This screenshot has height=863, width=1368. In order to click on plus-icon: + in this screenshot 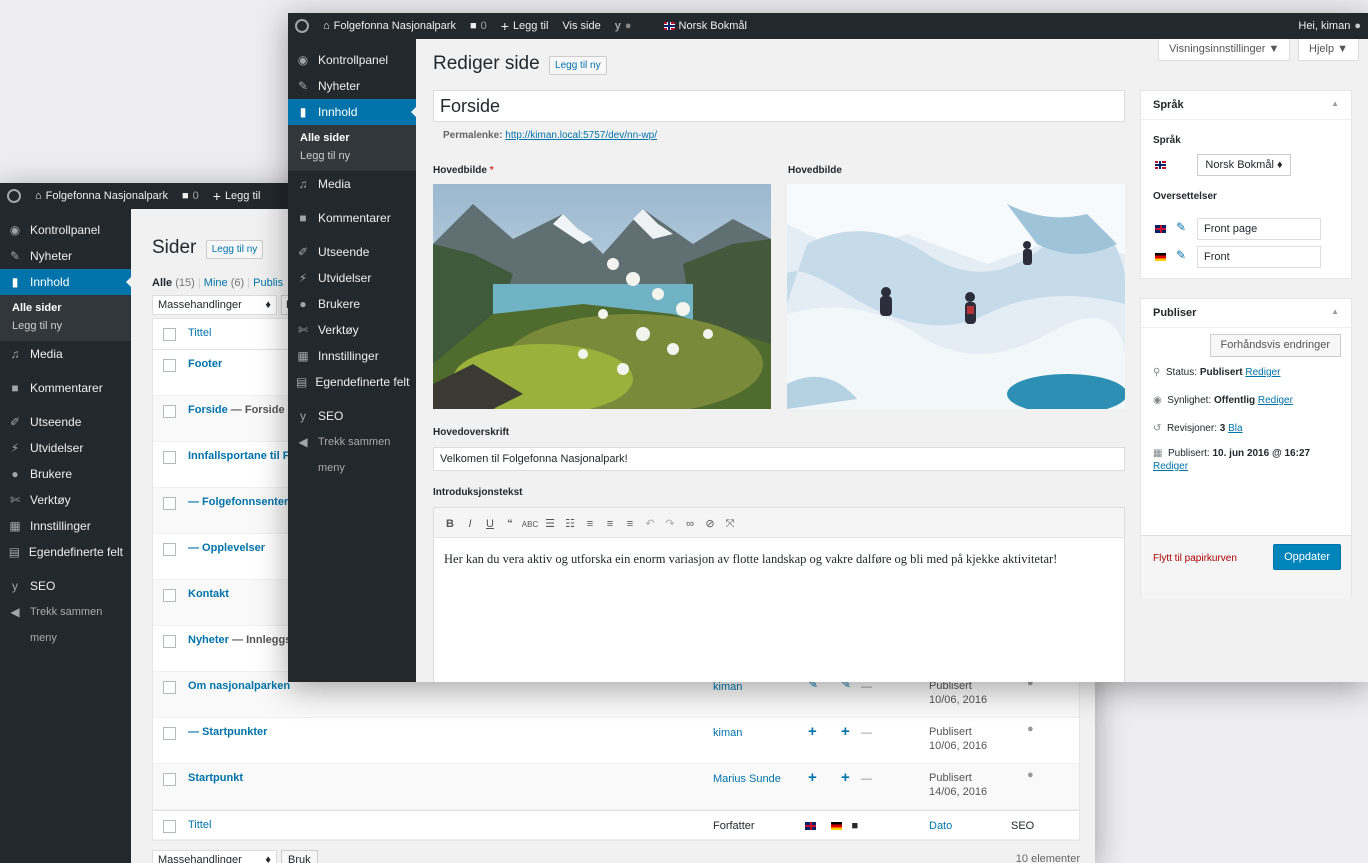, I will do `click(845, 731)`.